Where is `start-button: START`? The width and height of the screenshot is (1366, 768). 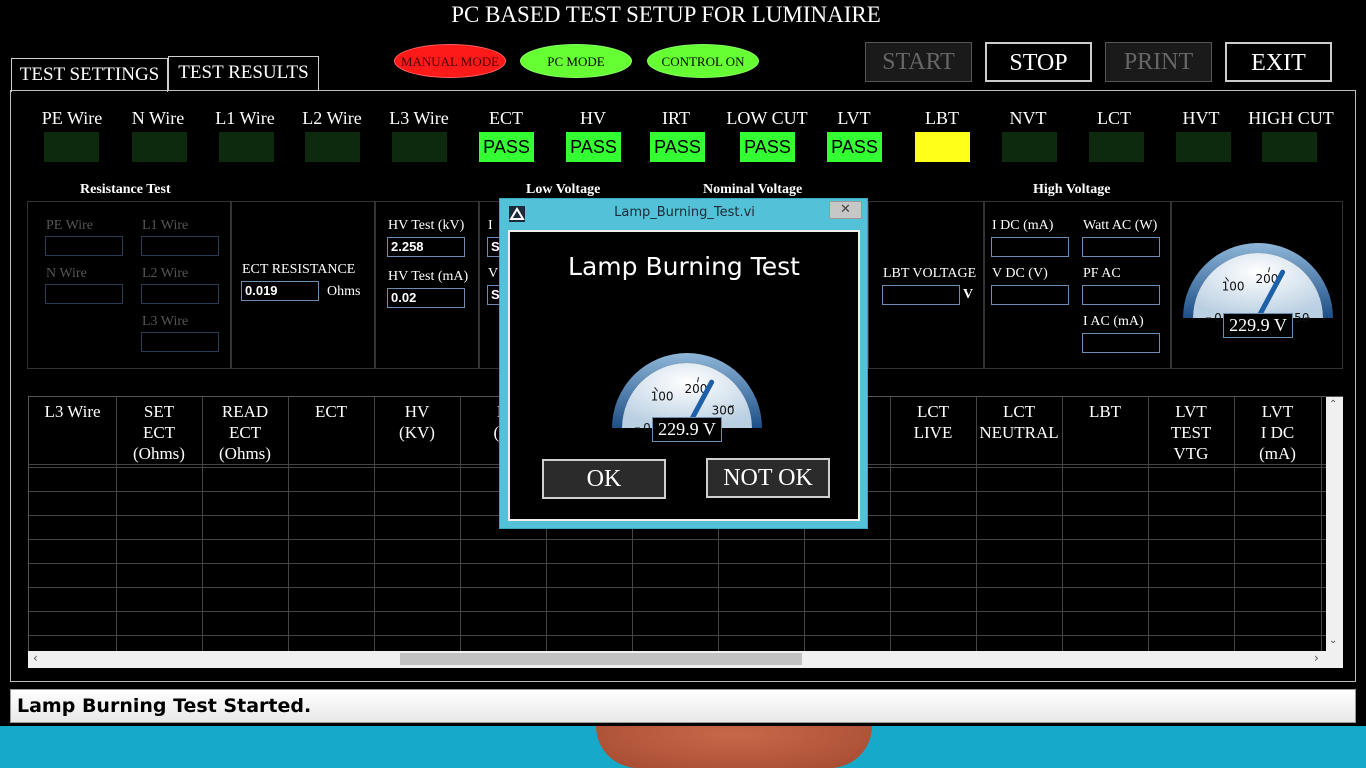
start-button: START is located at coordinates (918, 62).